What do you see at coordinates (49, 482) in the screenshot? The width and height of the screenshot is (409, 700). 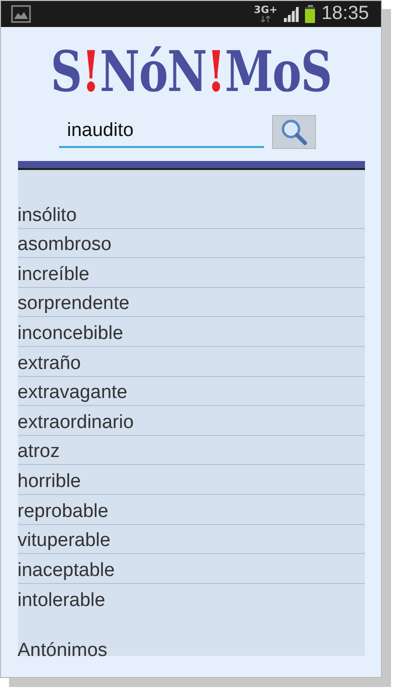 I see `synonym-item: horrible` at bounding box center [49, 482].